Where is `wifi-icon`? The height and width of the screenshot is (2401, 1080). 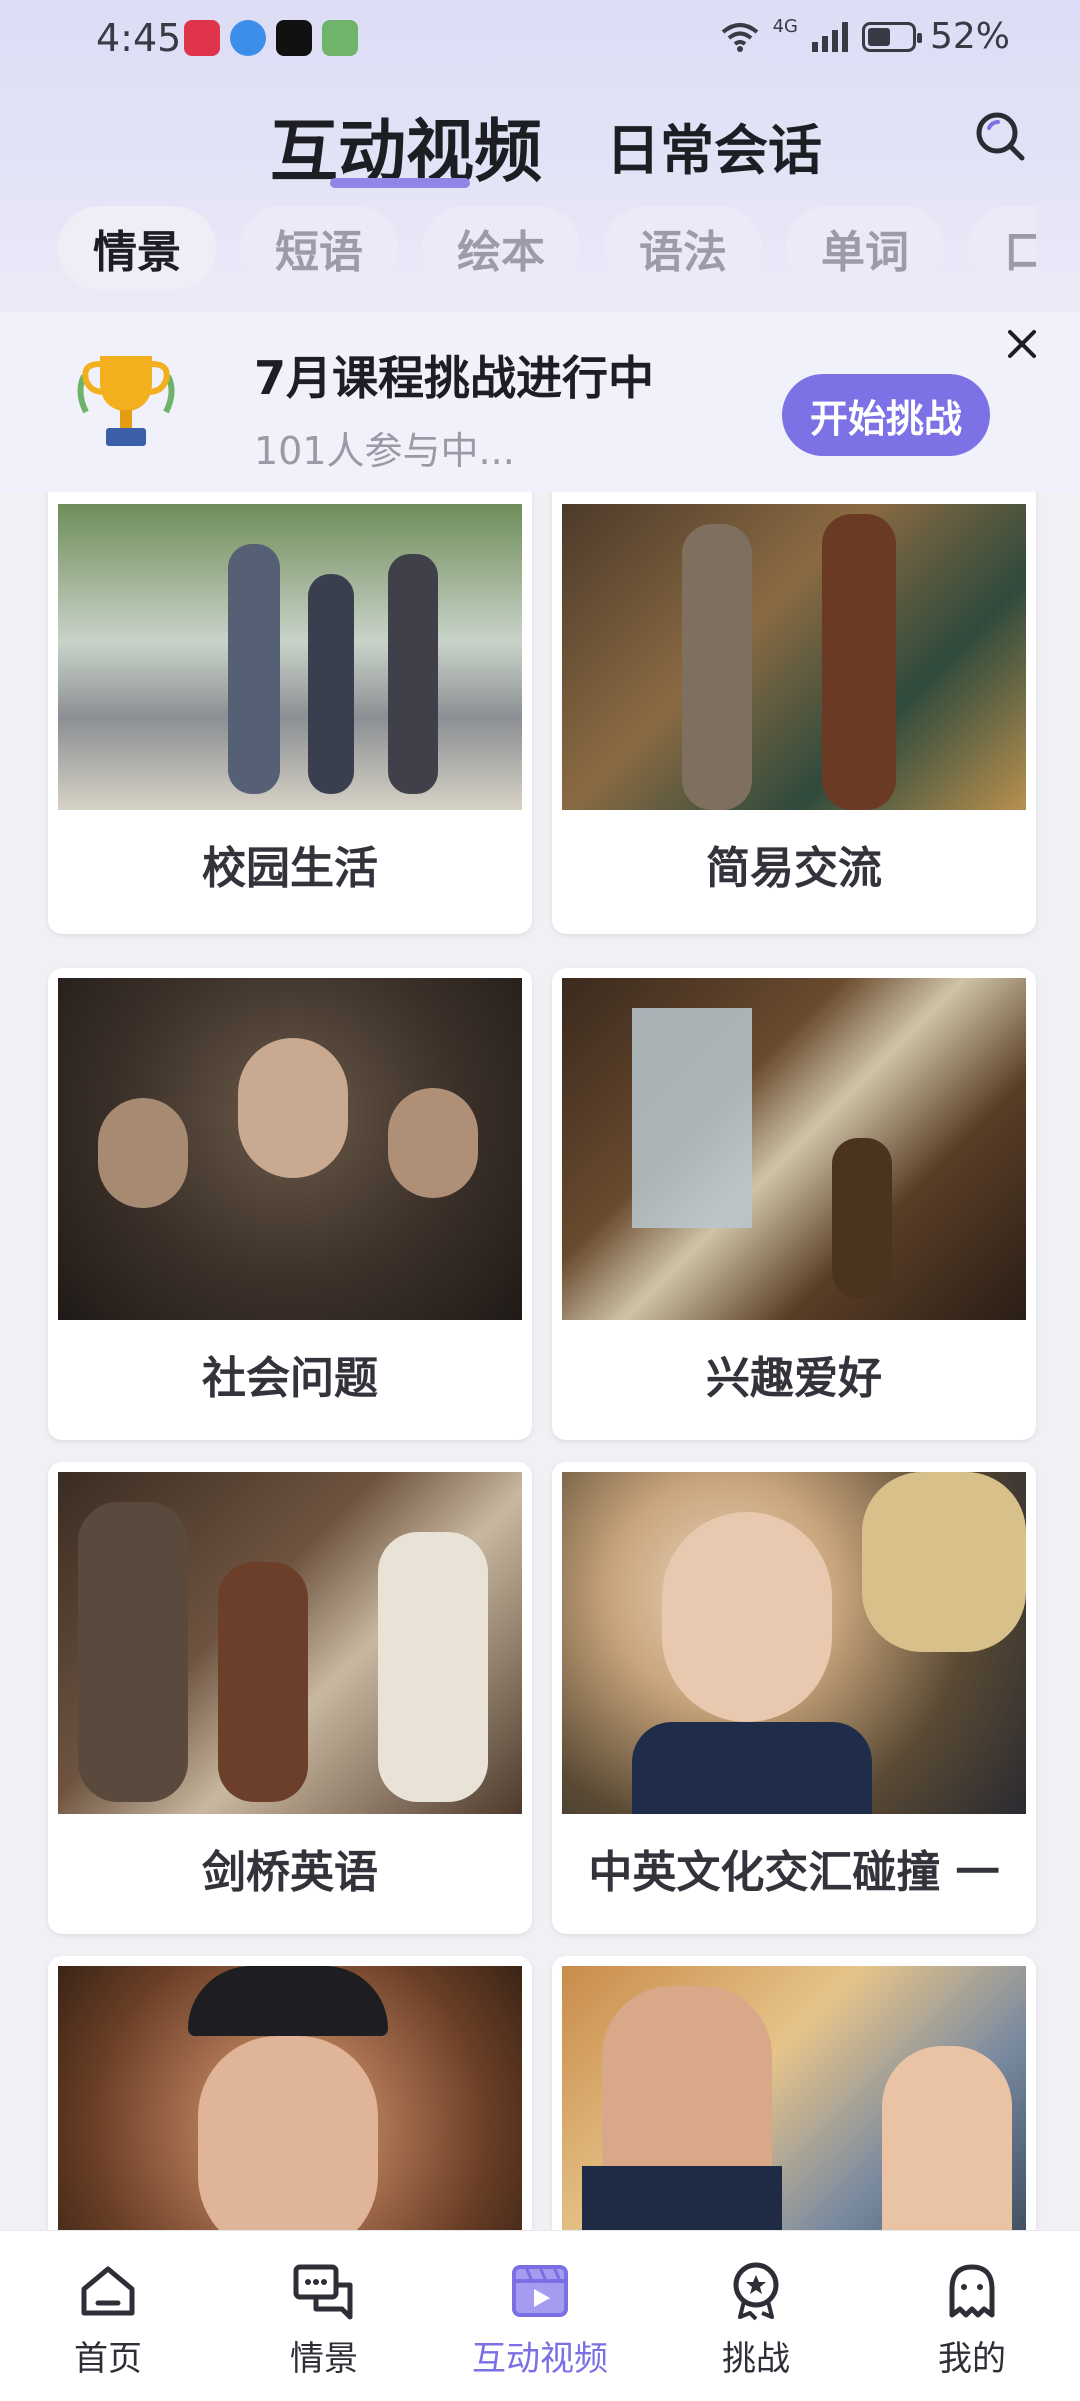
wifi-icon is located at coordinates (739, 37).